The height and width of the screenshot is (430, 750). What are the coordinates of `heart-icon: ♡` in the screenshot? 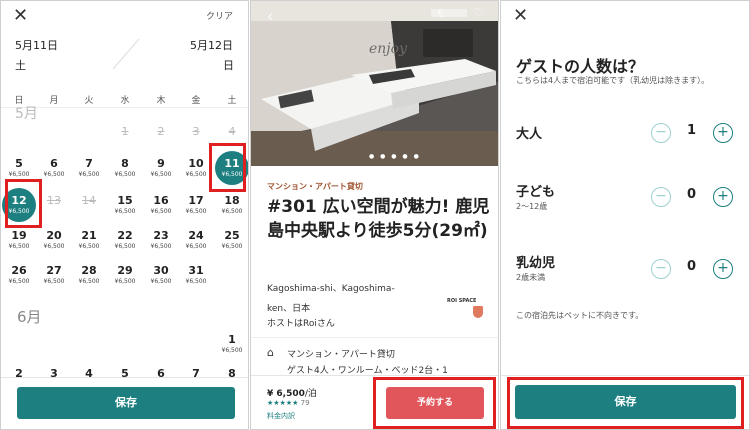 It's located at (478, 13).